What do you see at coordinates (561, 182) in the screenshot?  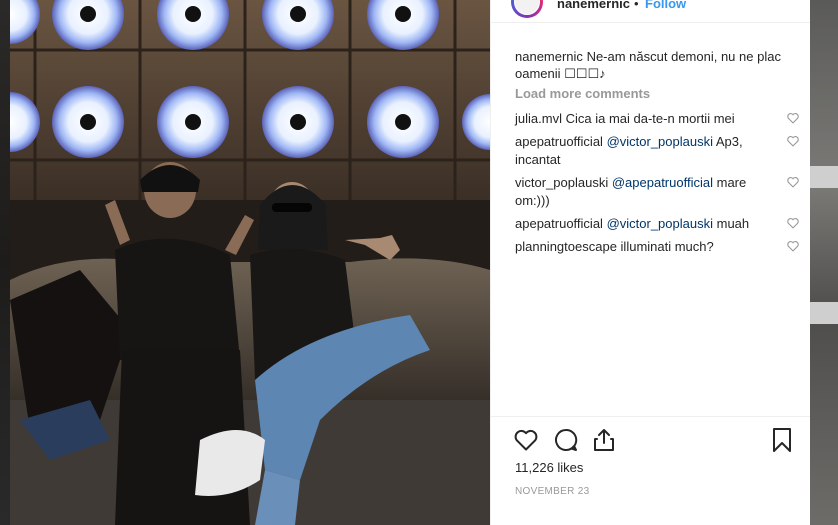 I see `comment-username: victor_poplauski` at bounding box center [561, 182].